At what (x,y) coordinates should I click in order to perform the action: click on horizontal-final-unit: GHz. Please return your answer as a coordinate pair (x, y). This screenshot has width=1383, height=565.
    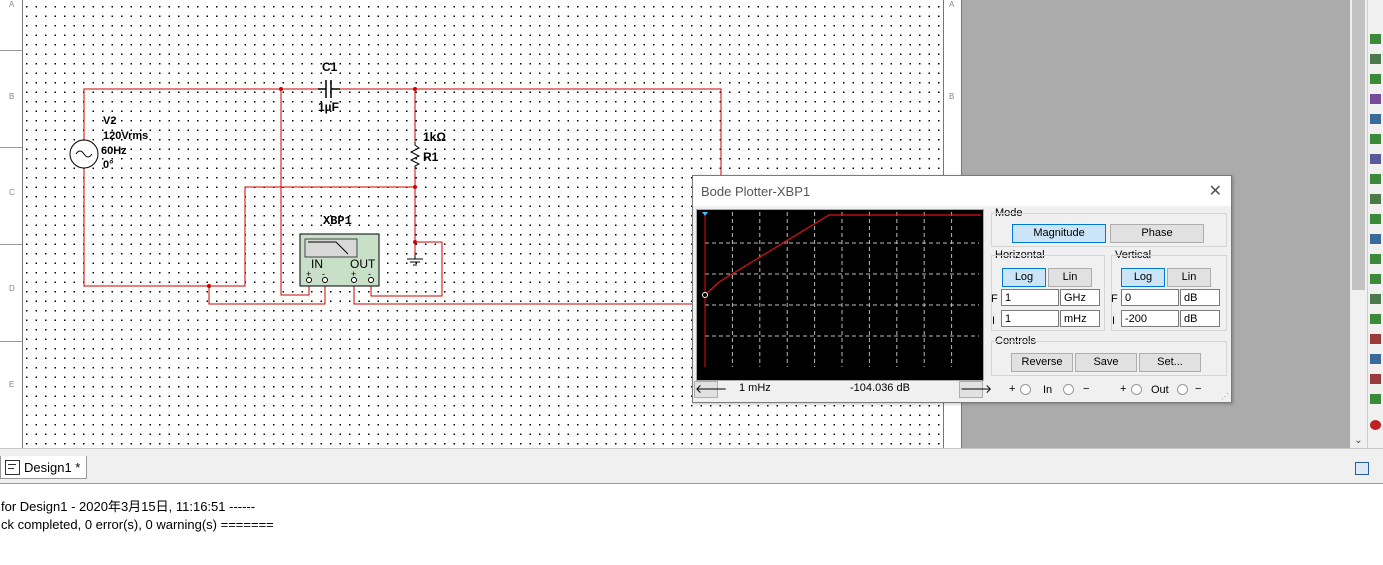
    Looking at the image, I should click on (1080, 297).